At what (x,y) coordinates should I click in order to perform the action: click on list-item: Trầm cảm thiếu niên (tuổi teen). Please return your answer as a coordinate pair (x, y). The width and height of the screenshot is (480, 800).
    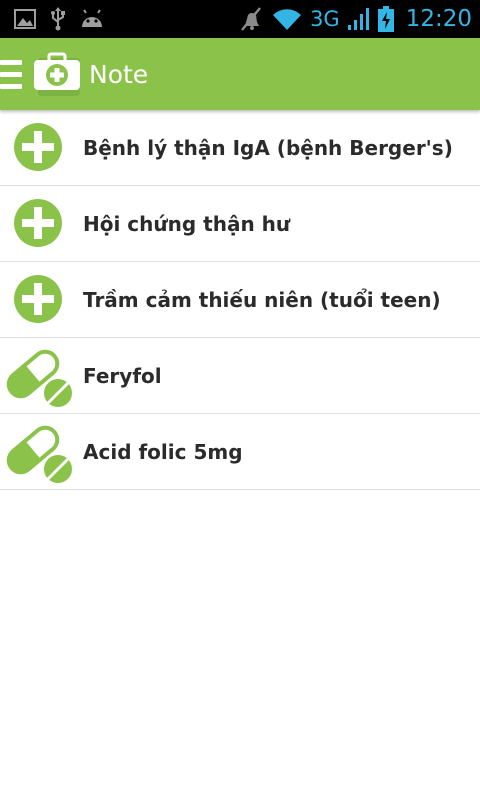
    Looking at the image, I should click on (240, 300).